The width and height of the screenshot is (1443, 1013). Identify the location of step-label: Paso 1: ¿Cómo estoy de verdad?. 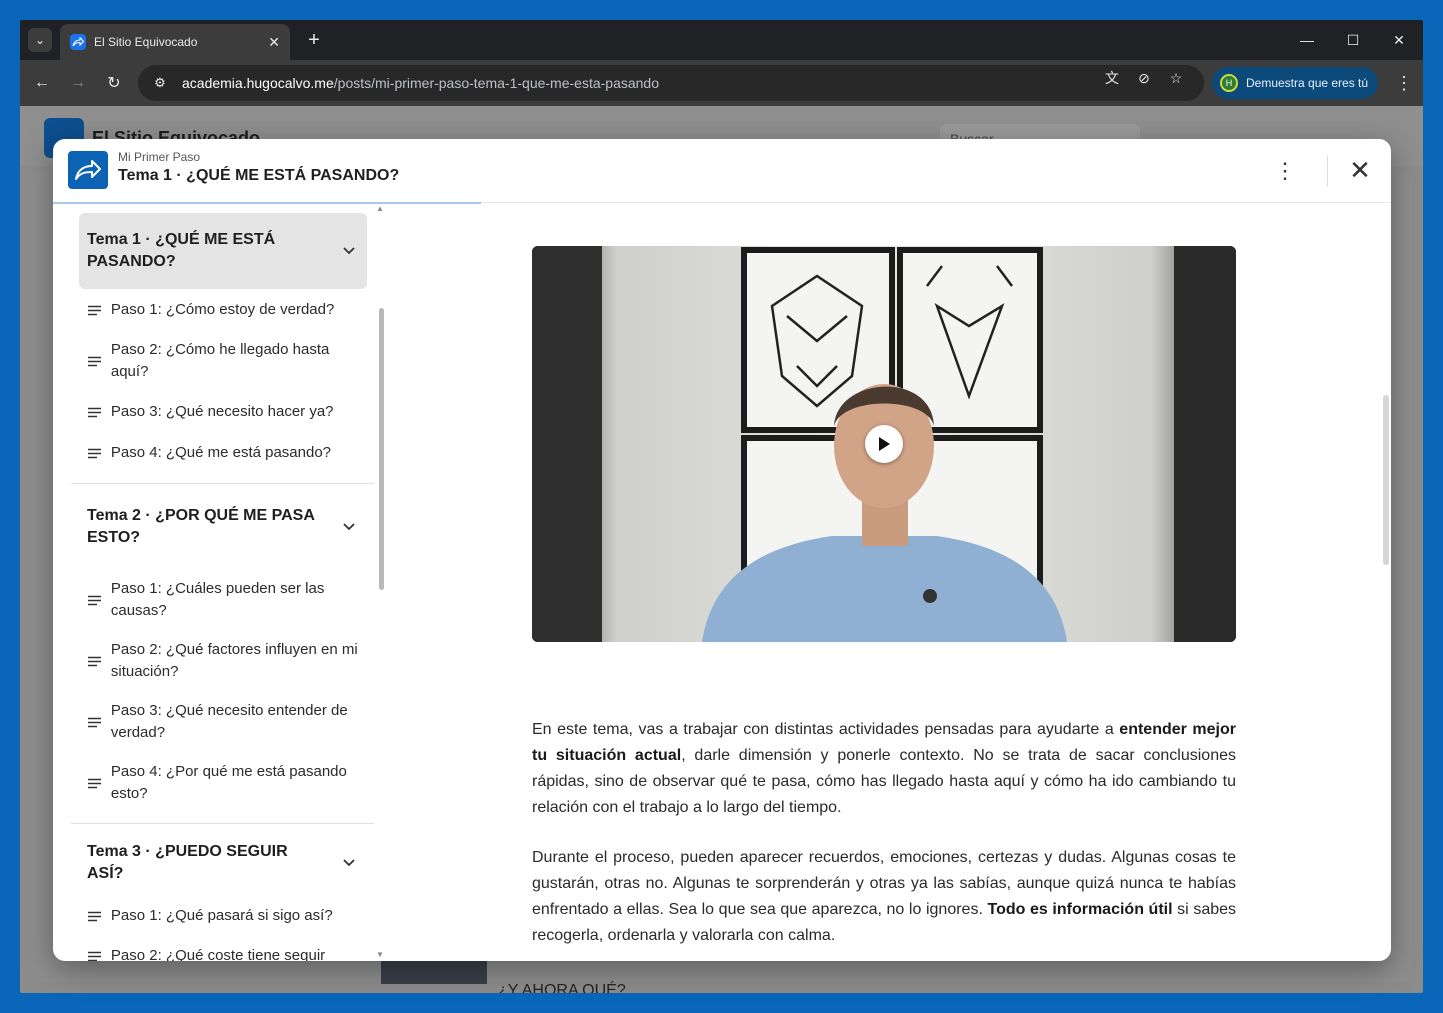
(222, 309).